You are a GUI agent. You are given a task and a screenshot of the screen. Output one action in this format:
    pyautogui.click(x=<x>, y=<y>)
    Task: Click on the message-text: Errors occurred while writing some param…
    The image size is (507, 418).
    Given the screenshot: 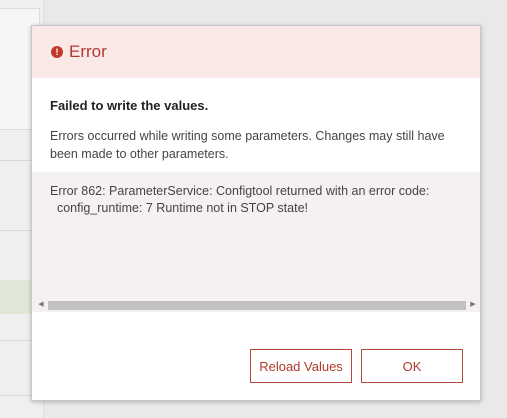 What is the action you would take?
    pyautogui.click(x=247, y=145)
    